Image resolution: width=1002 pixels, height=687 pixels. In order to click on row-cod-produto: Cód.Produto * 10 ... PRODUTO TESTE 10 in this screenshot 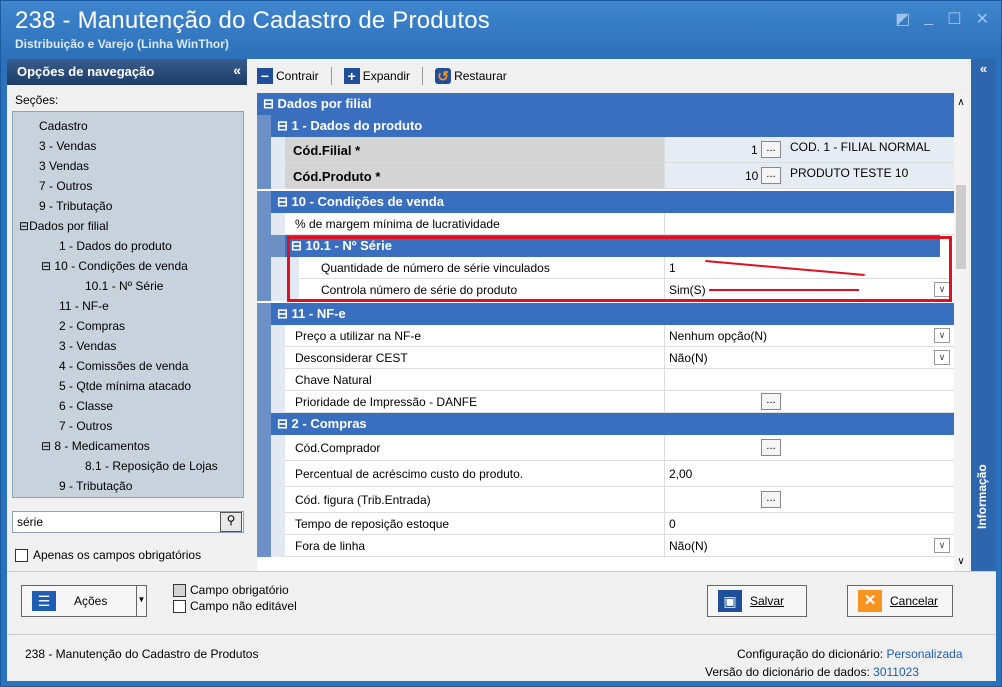, I will do `click(605, 176)`.